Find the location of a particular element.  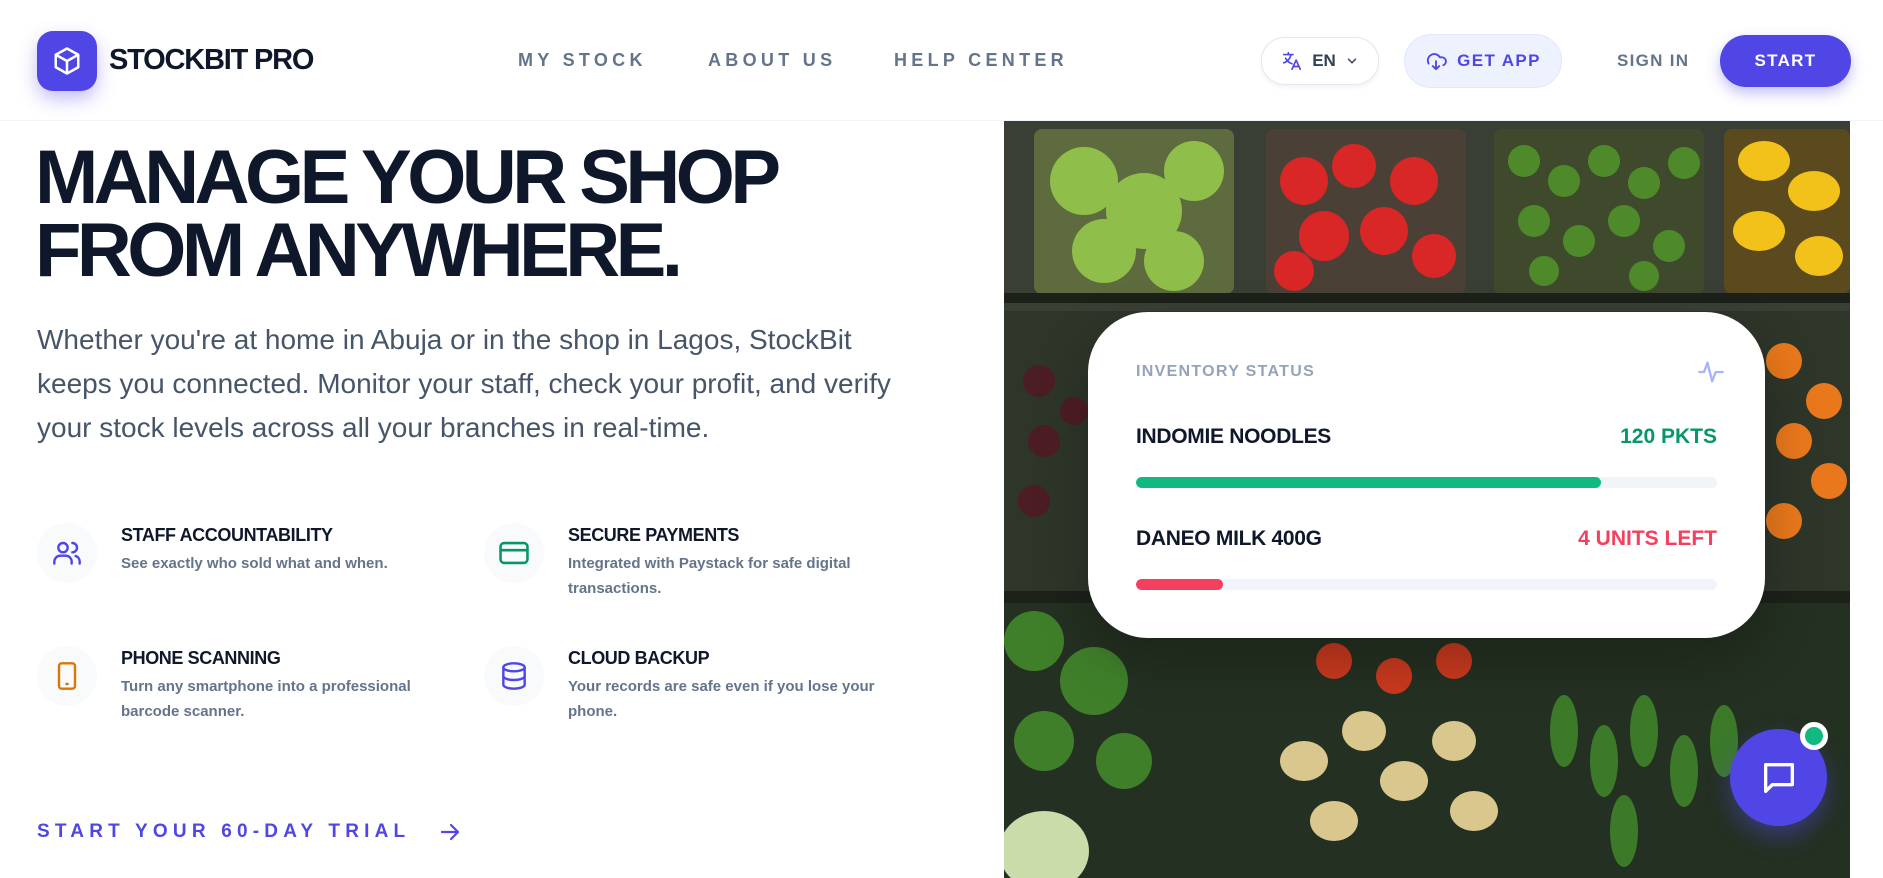

inventory-item-name: DANEO MILK 400G is located at coordinates (1229, 538).